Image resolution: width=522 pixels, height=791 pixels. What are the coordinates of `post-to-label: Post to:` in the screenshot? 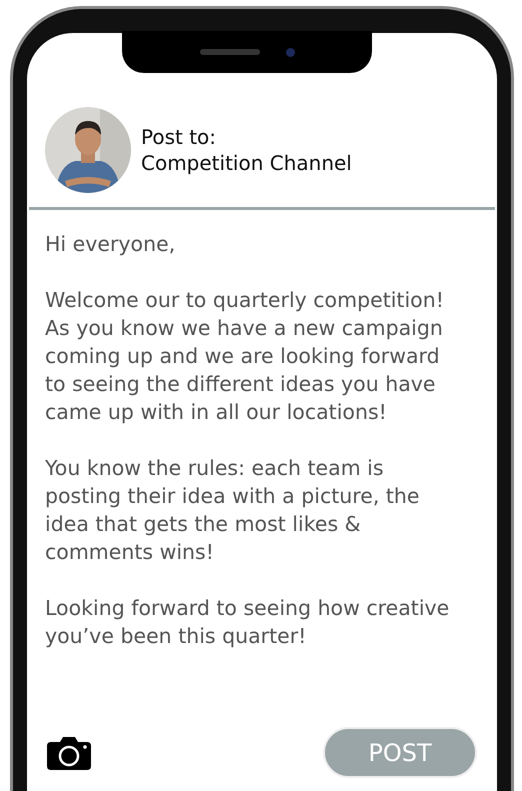 It's located at (179, 137).